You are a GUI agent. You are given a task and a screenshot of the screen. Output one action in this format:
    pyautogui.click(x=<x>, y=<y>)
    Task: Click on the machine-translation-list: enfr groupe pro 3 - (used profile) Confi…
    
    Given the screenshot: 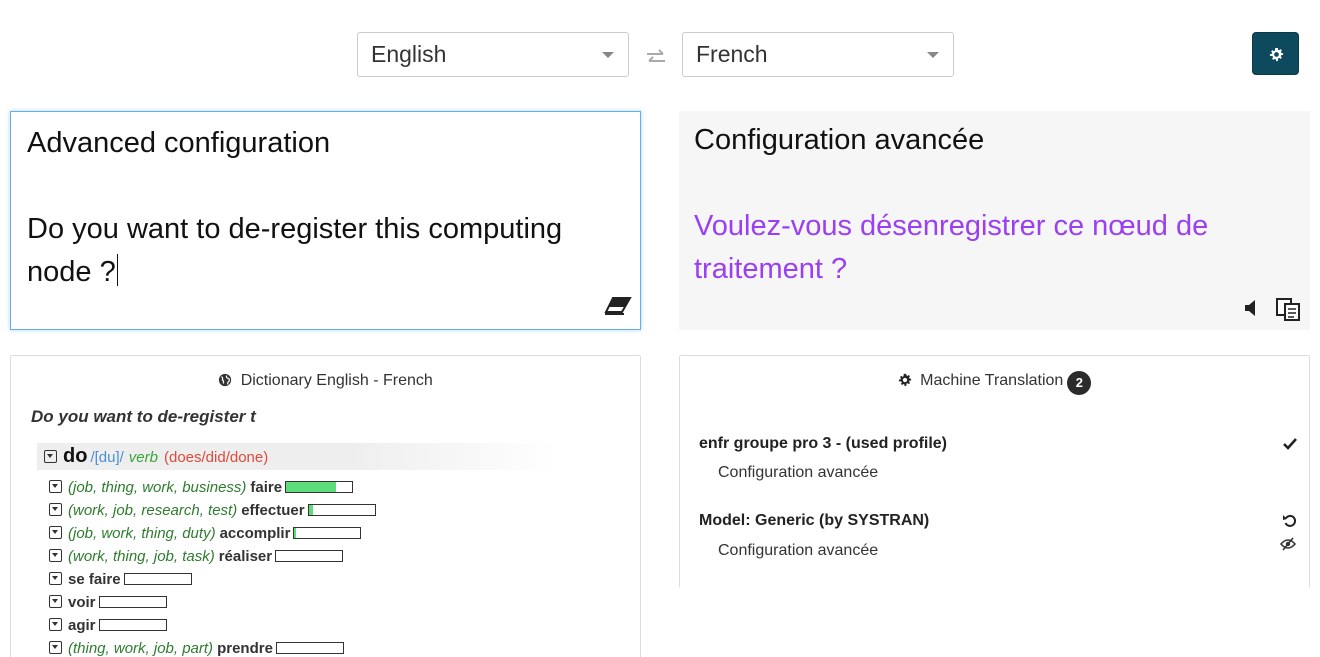 What is the action you would take?
    pyautogui.click(x=994, y=498)
    